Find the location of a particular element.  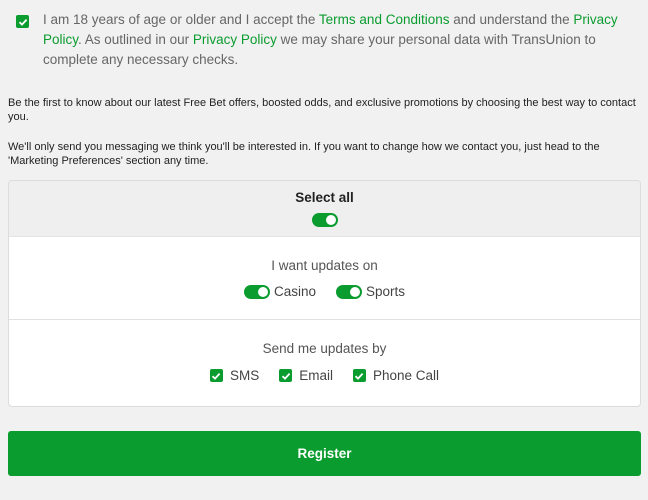

phone-call-label: Phone Call is located at coordinates (406, 375).